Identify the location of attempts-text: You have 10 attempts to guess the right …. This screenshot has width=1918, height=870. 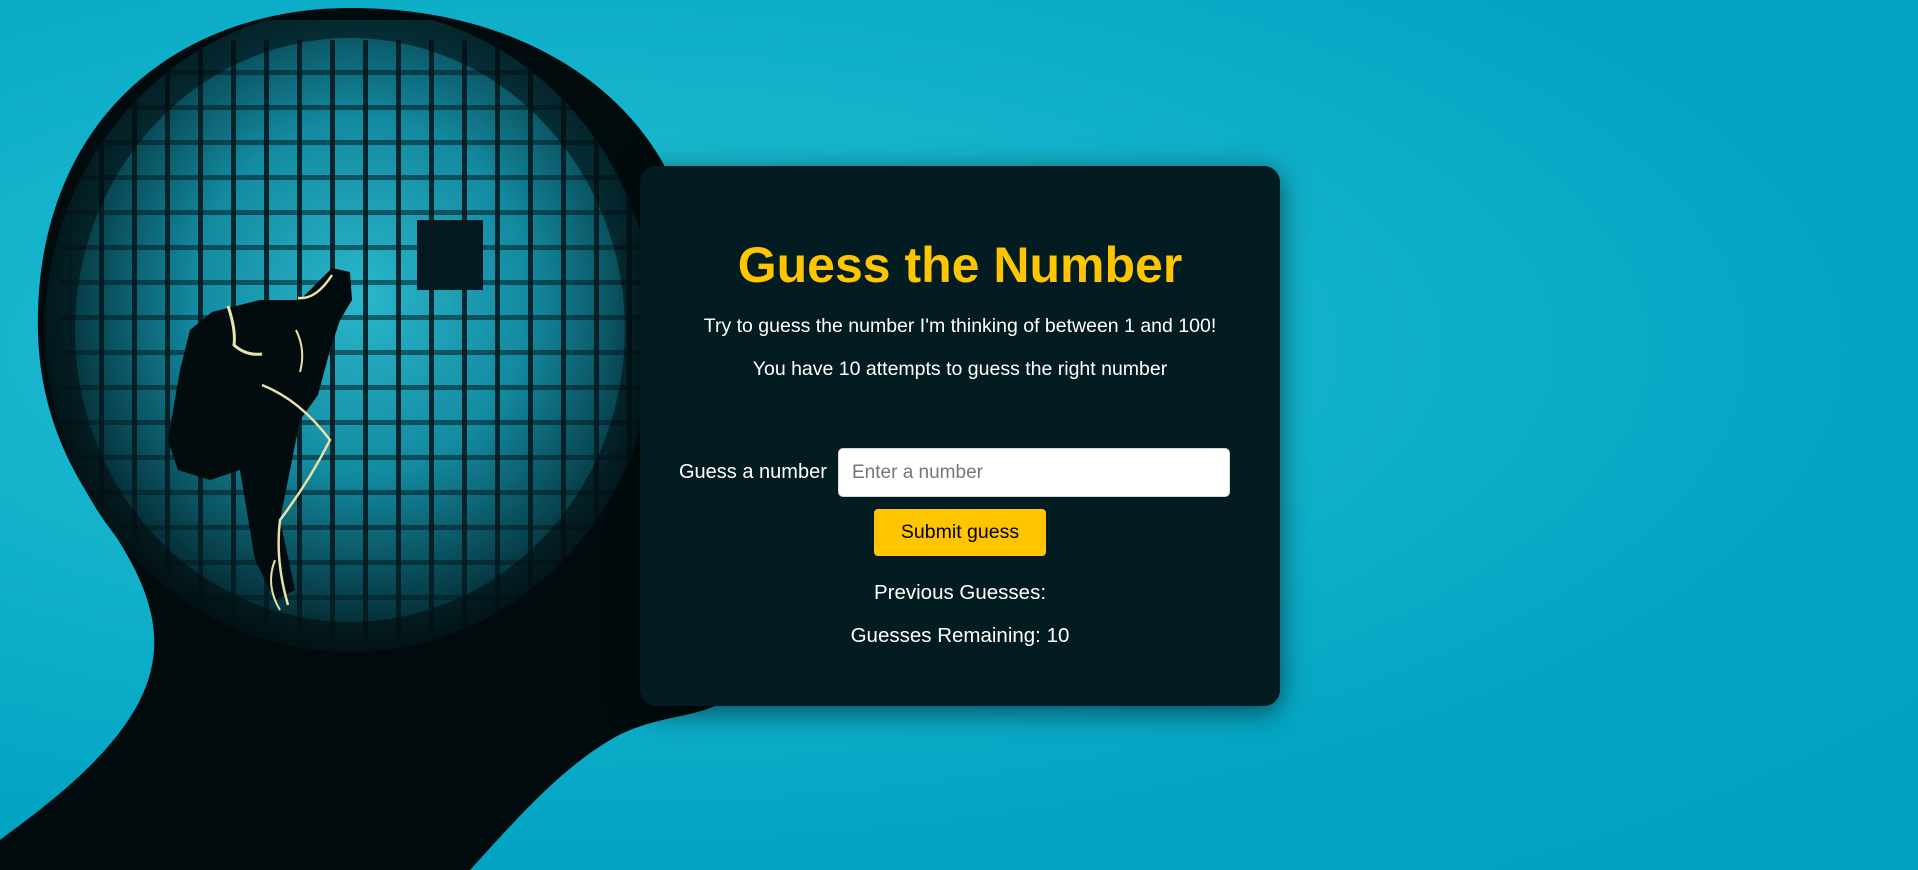
(960, 369).